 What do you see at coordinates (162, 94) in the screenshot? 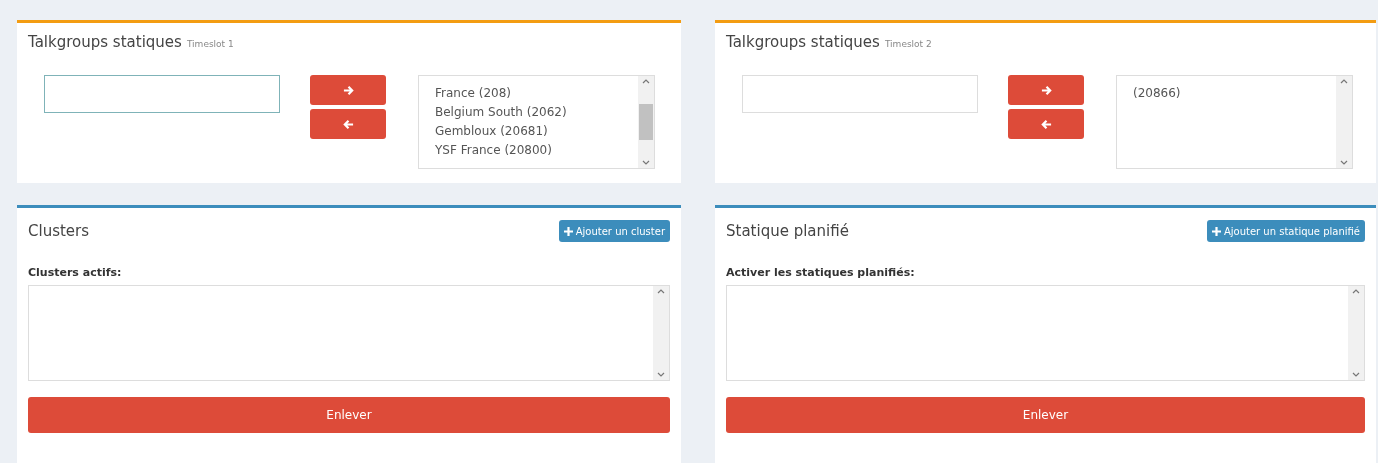
I see `talkgroup-input` at bounding box center [162, 94].